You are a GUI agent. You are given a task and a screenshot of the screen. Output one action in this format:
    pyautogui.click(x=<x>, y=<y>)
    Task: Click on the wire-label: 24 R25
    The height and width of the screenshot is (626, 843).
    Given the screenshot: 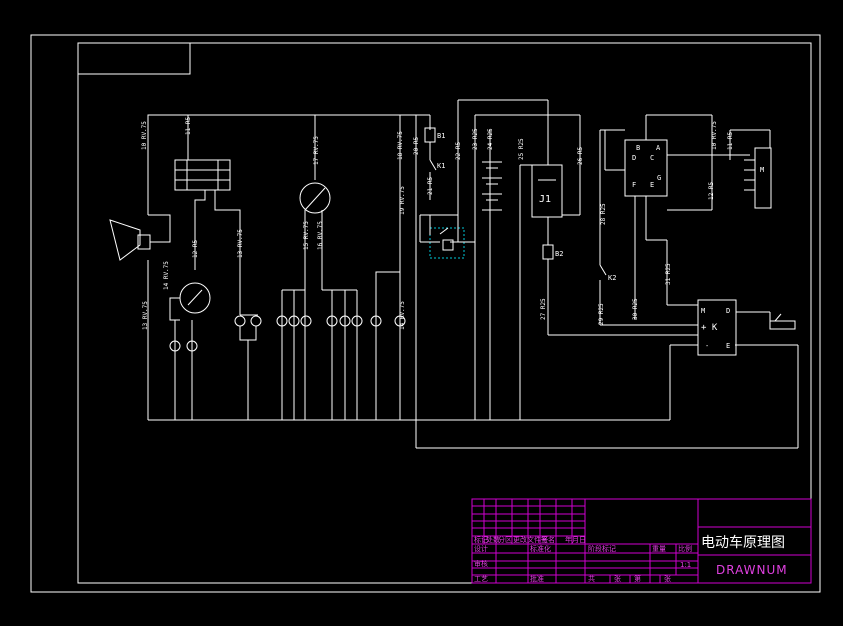 What is the action you would take?
    pyautogui.click(x=490, y=139)
    